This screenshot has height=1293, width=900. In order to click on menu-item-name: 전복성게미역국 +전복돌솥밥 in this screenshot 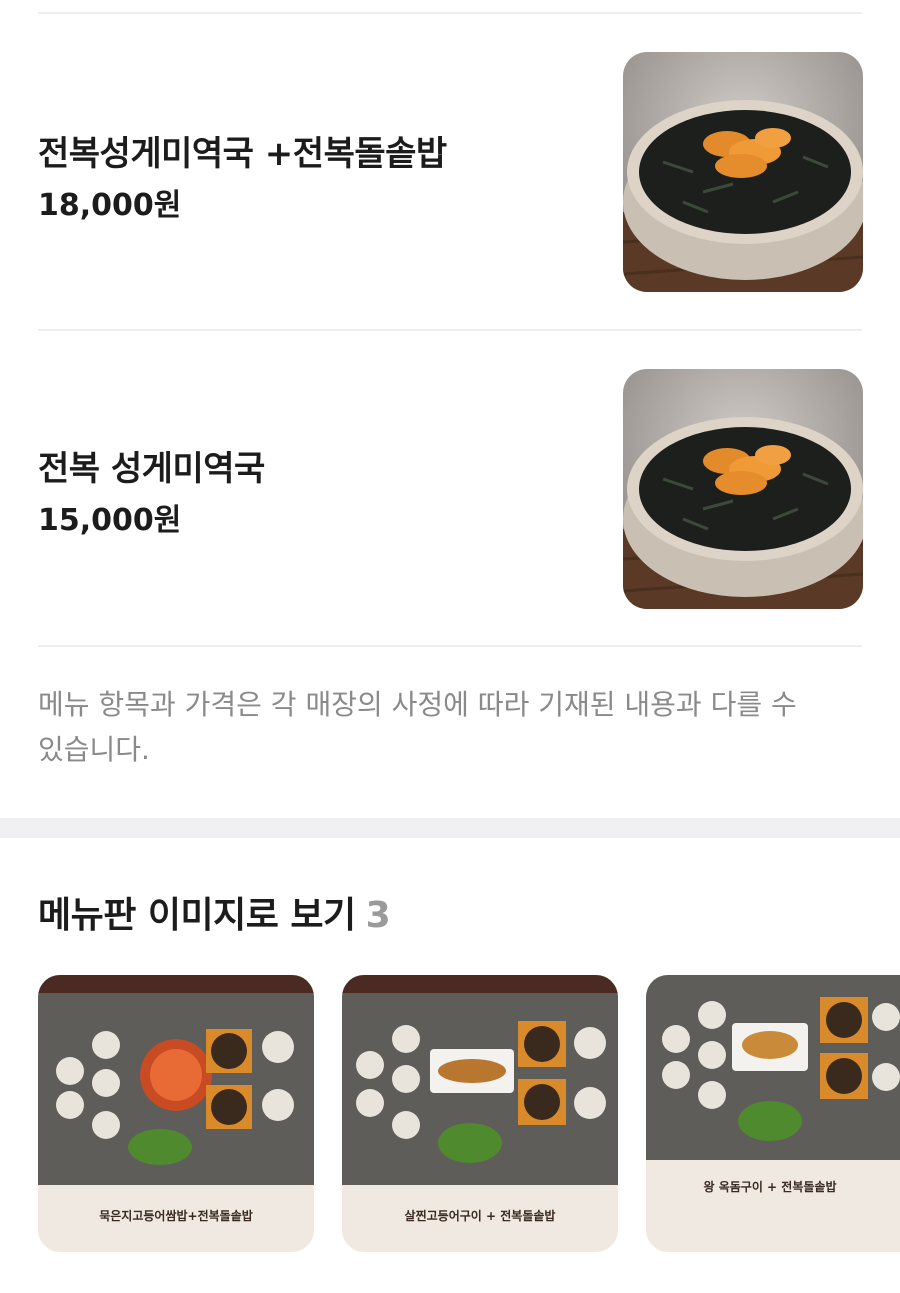, I will do `click(242, 154)`.